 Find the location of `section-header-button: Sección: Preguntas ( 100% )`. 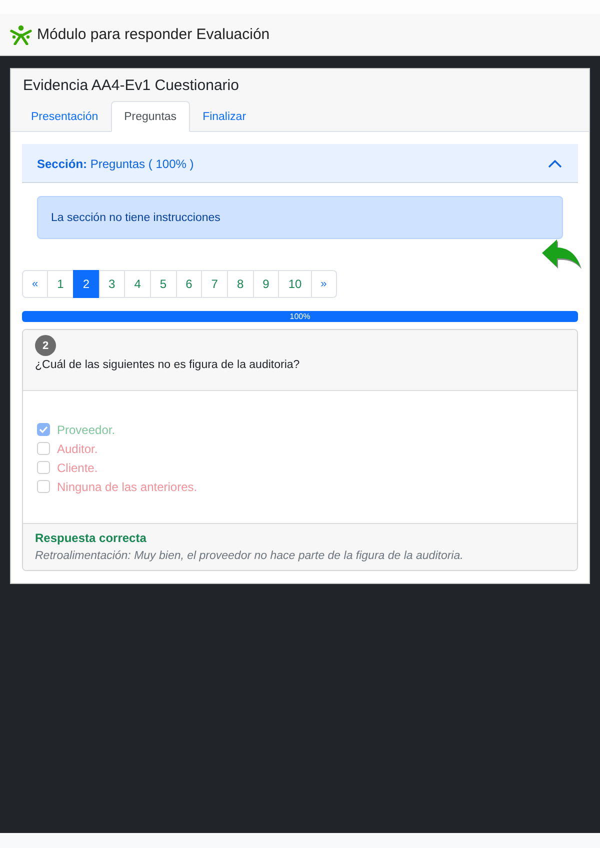

section-header-button: Sección: Preguntas ( 100% ) is located at coordinates (300, 163).